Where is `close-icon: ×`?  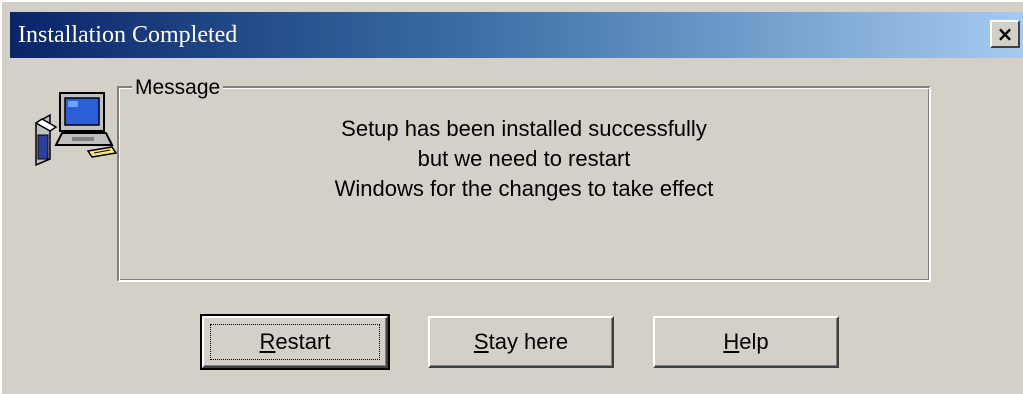 close-icon: × is located at coordinates (1005, 34).